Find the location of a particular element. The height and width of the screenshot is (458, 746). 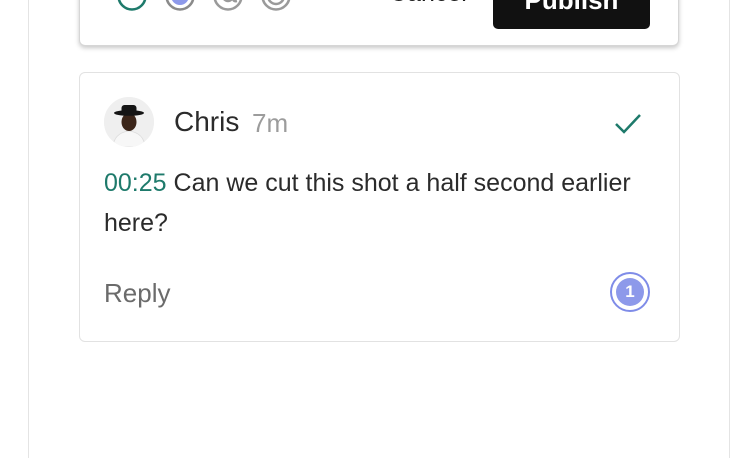

avatar is located at coordinates (129, 122).